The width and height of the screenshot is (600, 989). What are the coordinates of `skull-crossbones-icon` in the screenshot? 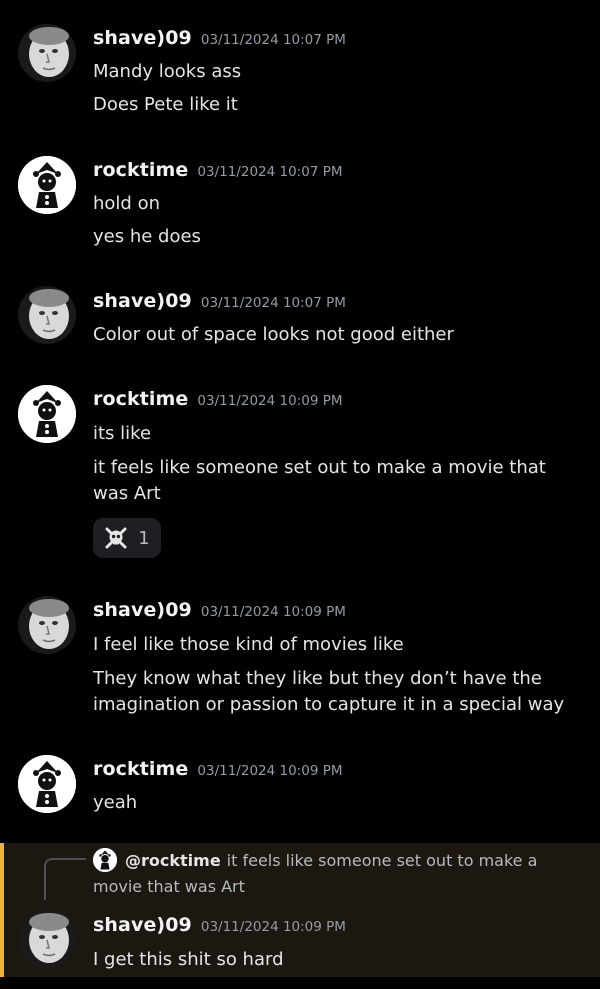 It's located at (116, 538).